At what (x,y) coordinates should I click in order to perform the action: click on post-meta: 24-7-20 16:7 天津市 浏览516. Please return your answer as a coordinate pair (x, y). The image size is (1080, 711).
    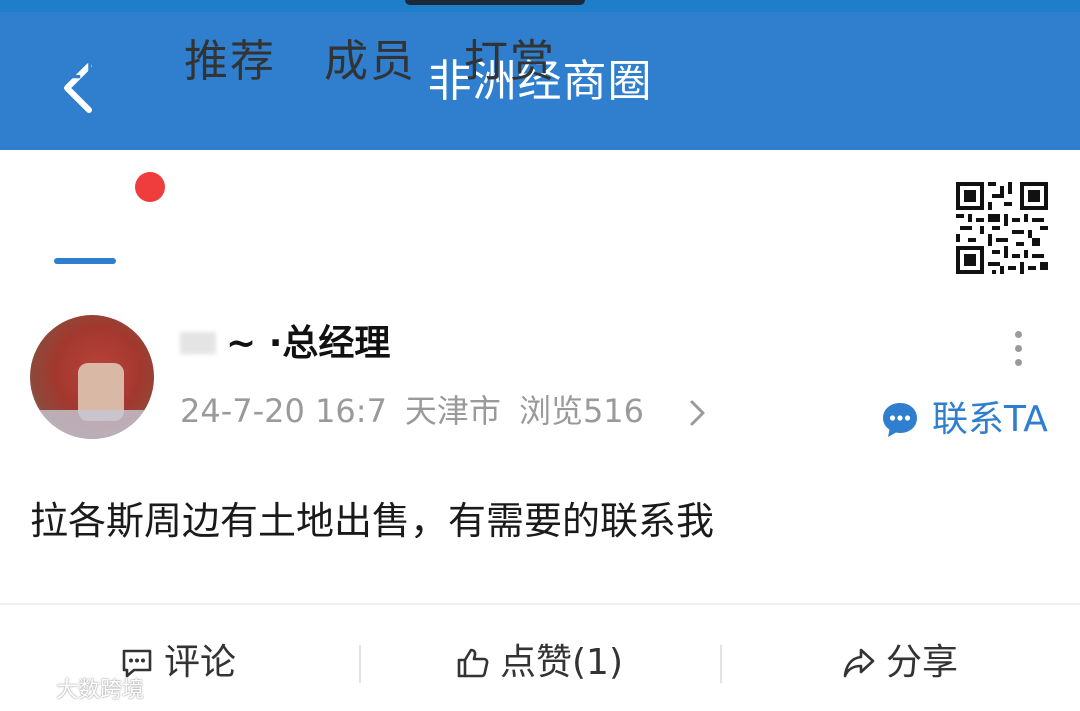
    Looking at the image, I should click on (421, 411).